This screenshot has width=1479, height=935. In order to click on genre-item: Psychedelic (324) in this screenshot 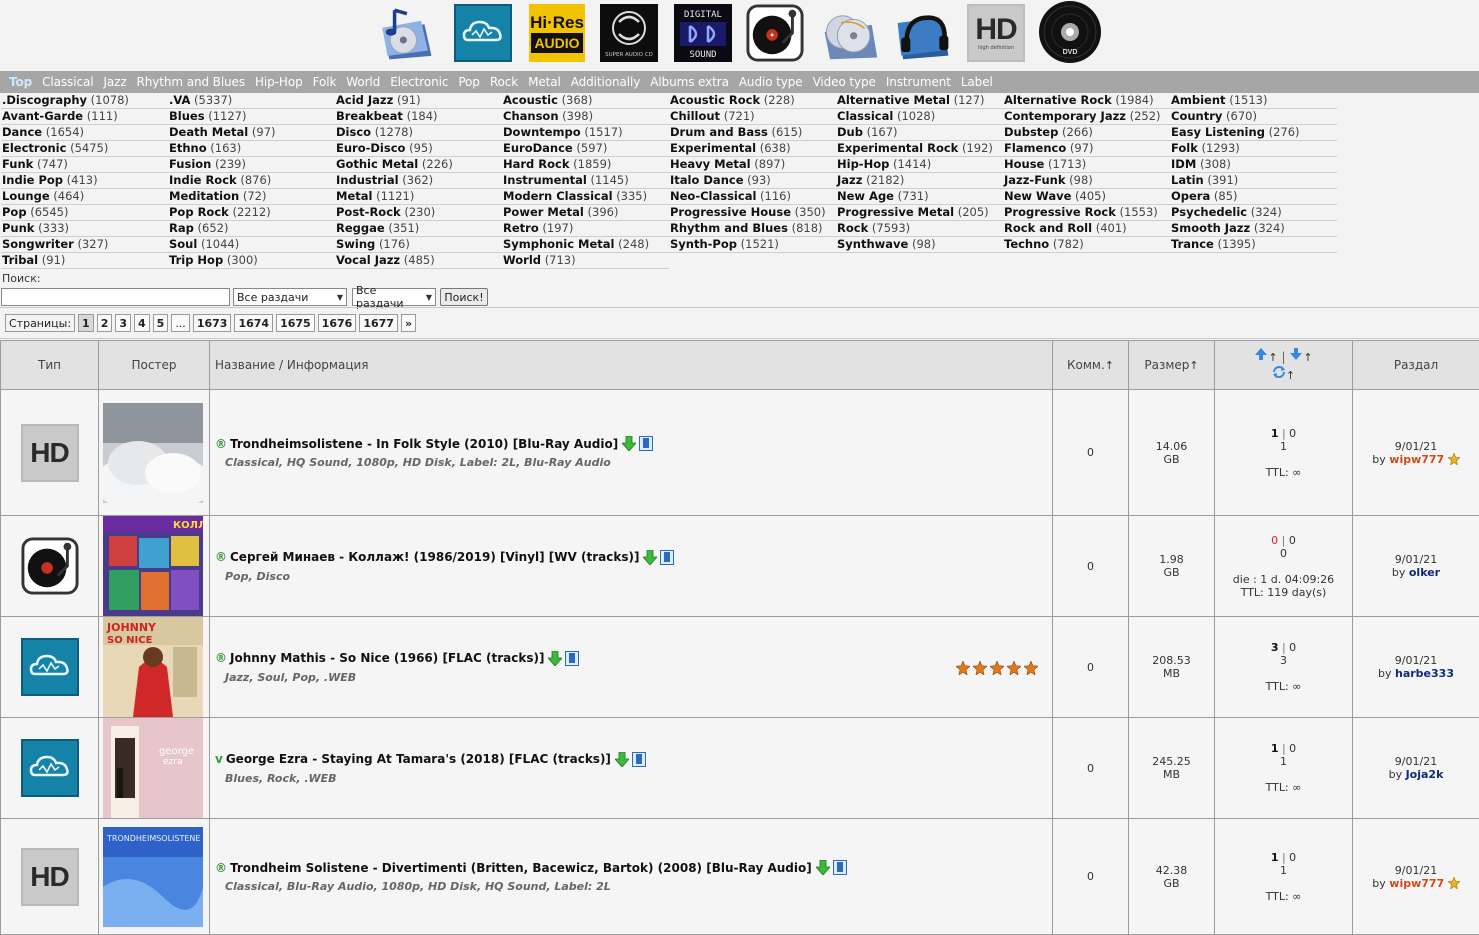, I will do `click(1253, 213)`.